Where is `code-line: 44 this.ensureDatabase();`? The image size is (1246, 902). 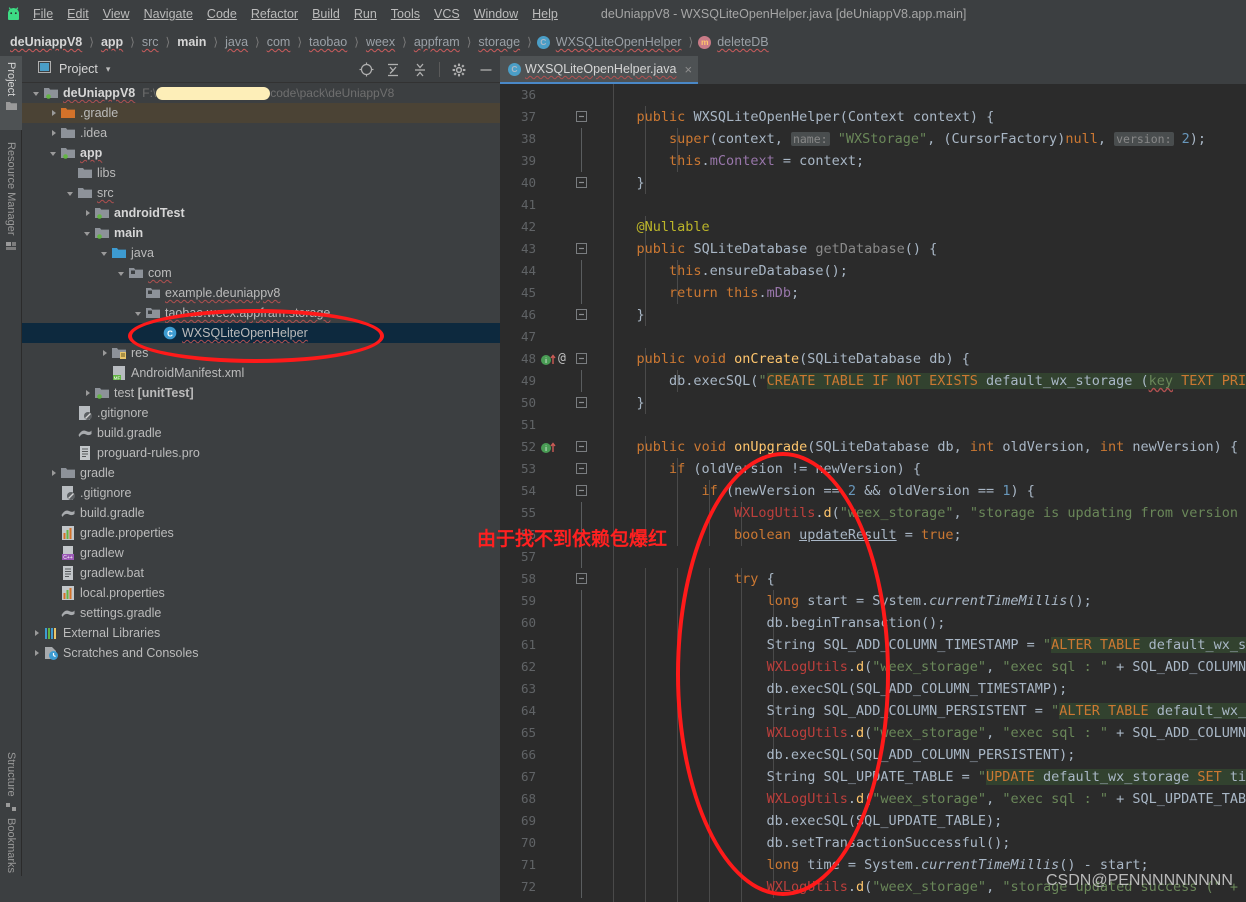 code-line: 44 this.ensureDatabase(); is located at coordinates (873, 271).